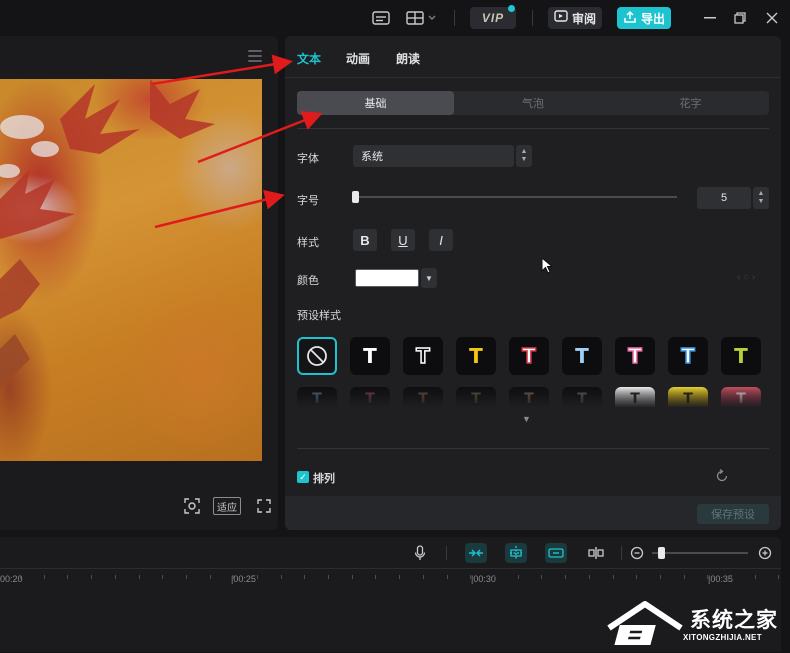  I want to click on linkage-icon, so click(556, 553).